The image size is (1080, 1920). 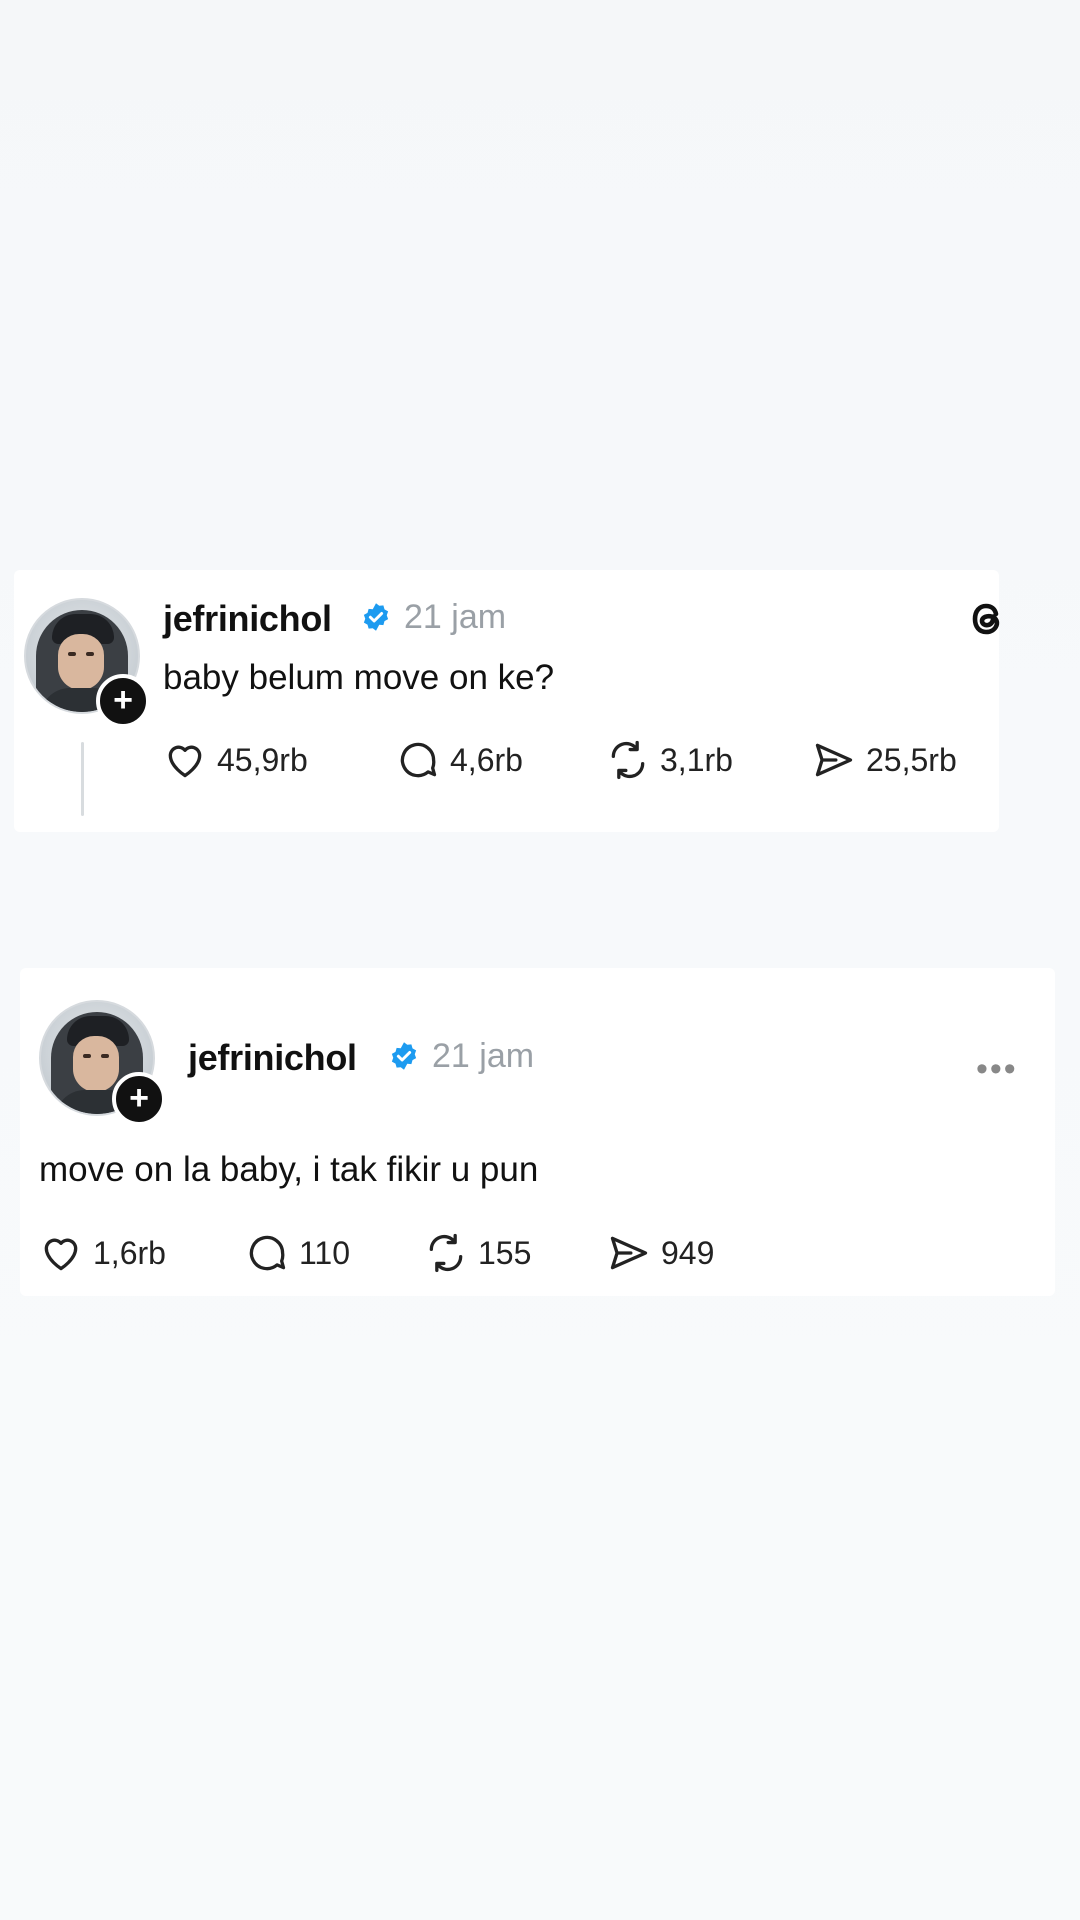 I want to click on reply-button-1: 4,6rb, so click(x=459, y=760).